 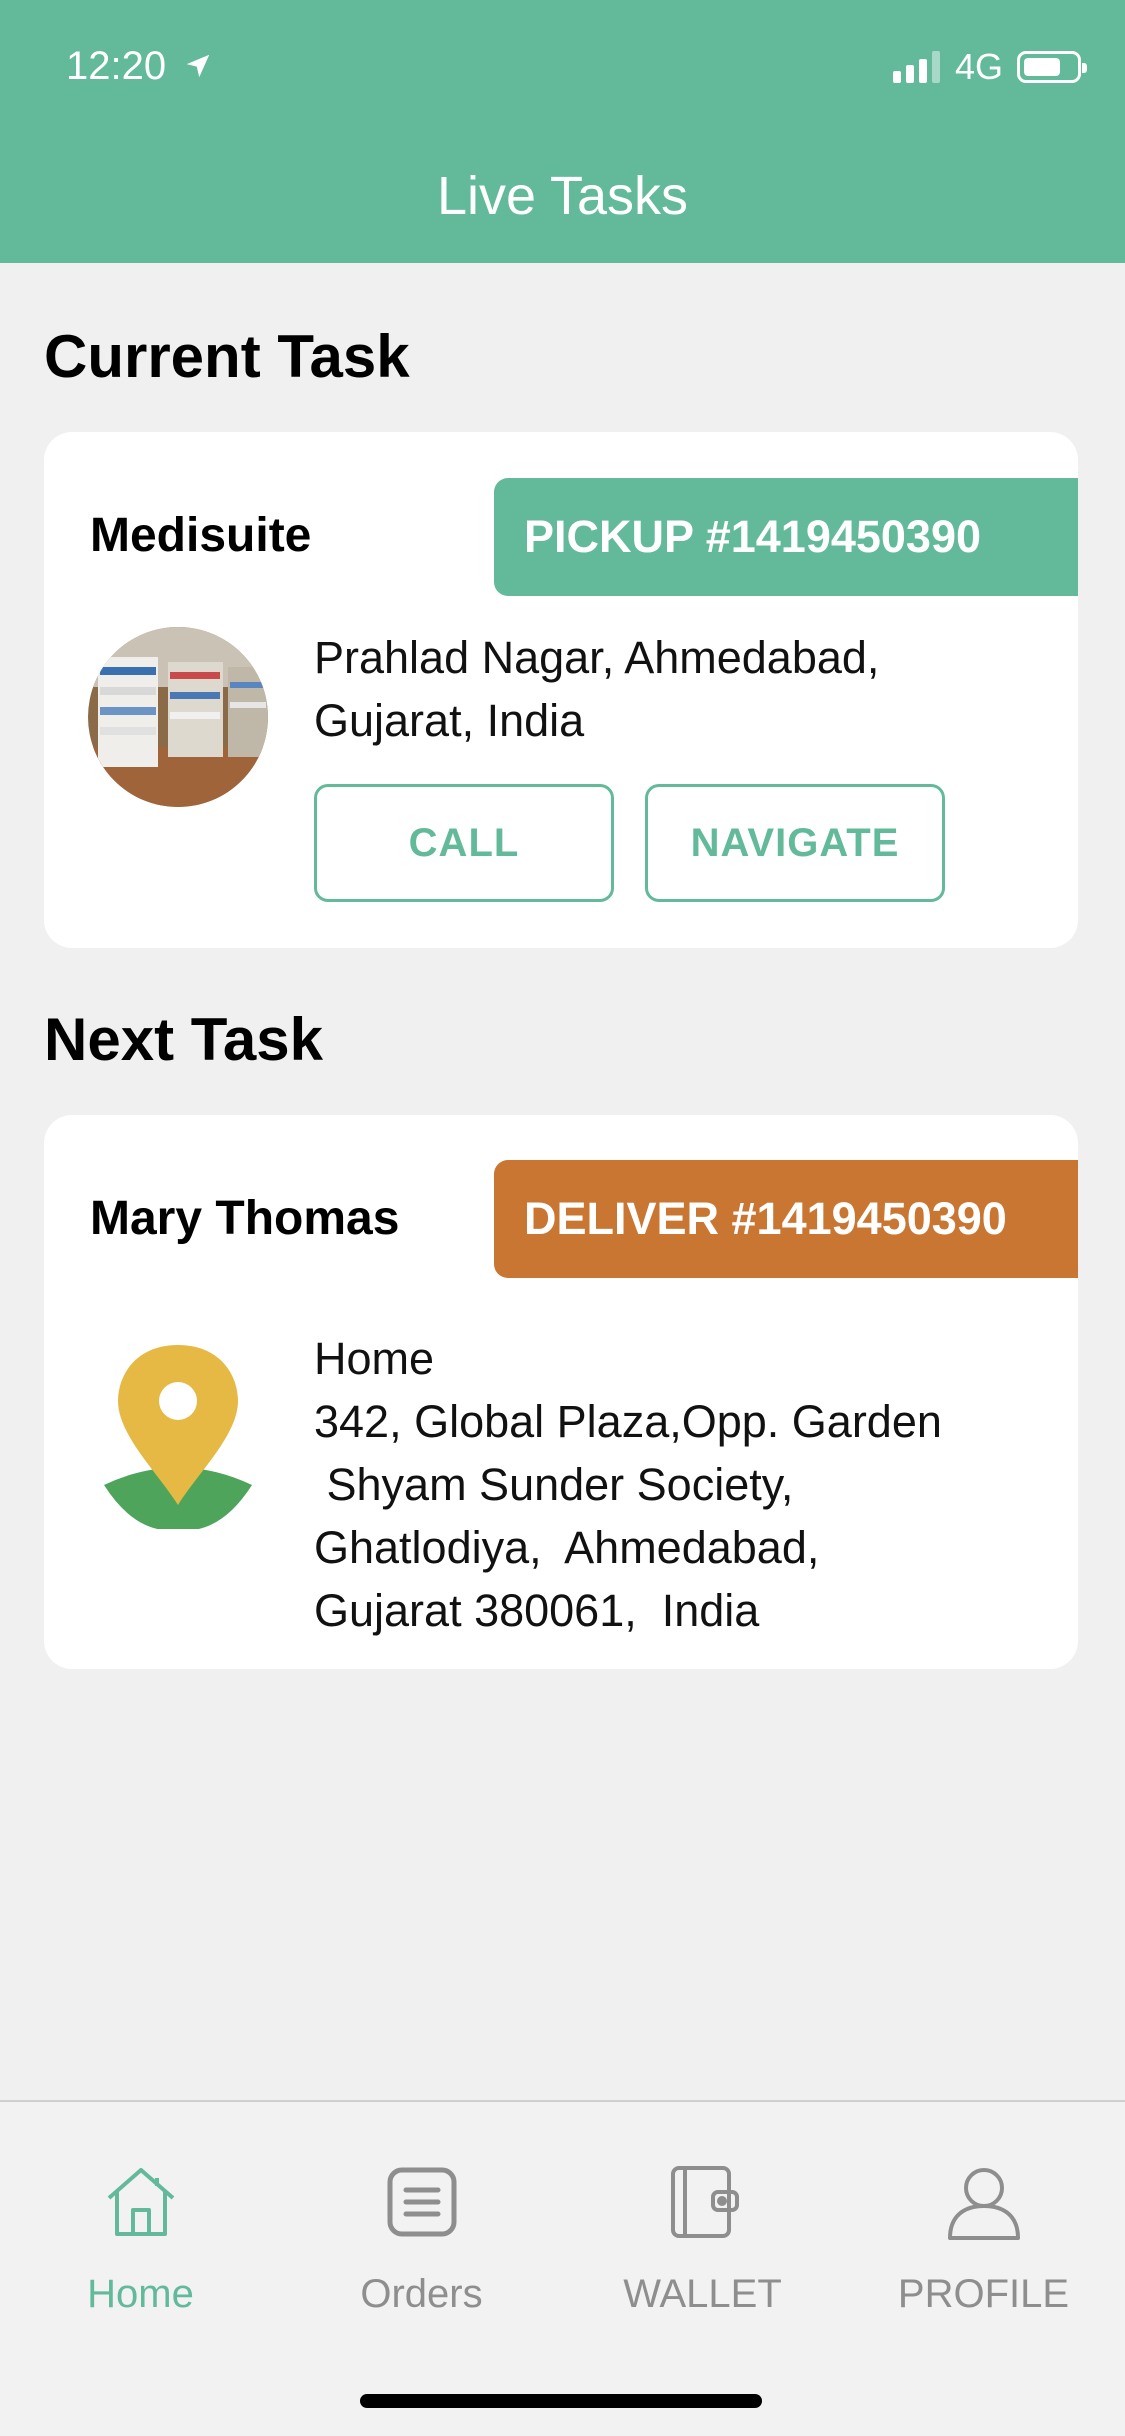 I want to click on home-indicator, so click(x=561, y=2401).